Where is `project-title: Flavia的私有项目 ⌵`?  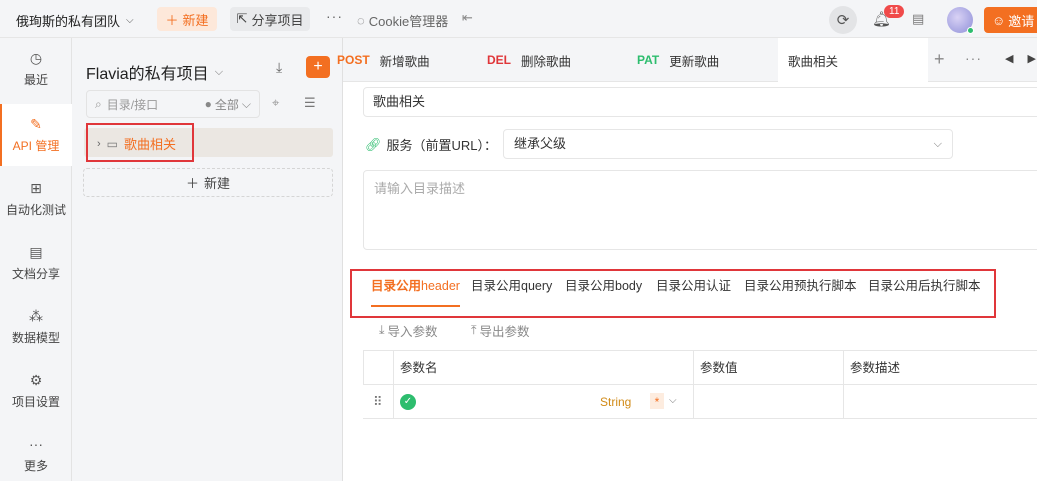
project-title: Flavia的私有项目 ⌵ is located at coordinates (154, 72).